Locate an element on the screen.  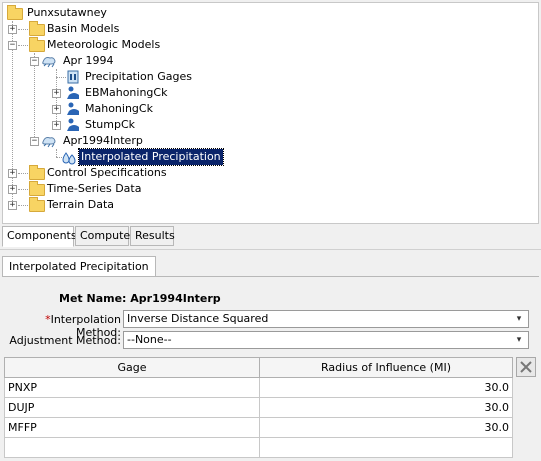
tree-label: StumpCk is located at coordinates (110, 124).